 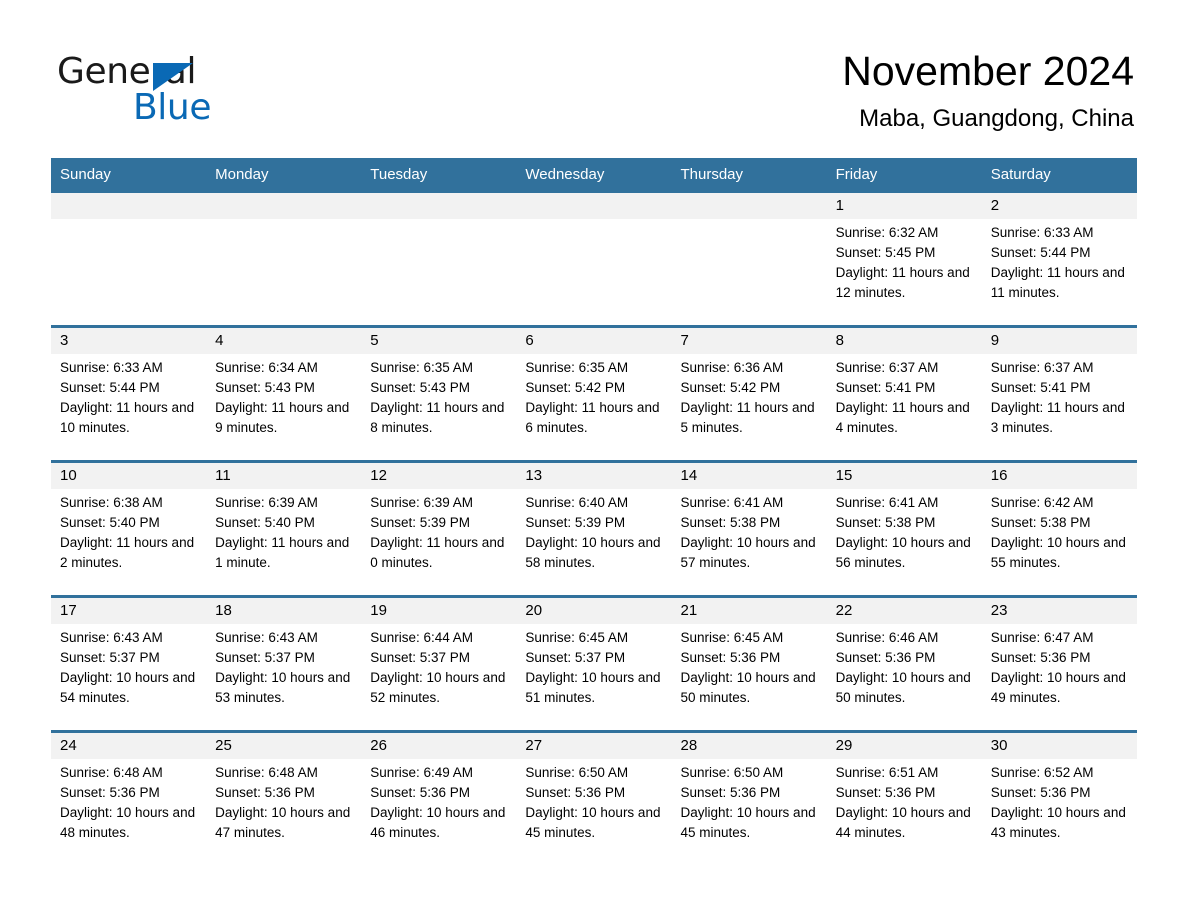 I want to click on sunrise-text: Sunrise: 6:45 AM, so click(x=577, y=637).